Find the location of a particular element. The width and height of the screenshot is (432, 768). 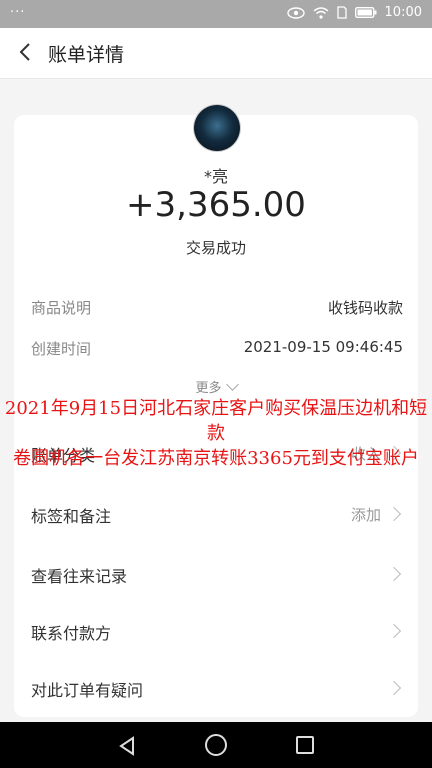

annotation-line-2: 卷圆机各一台发江苏南京转账3365元到支付宝账户 is located at coordinates (216, 458).